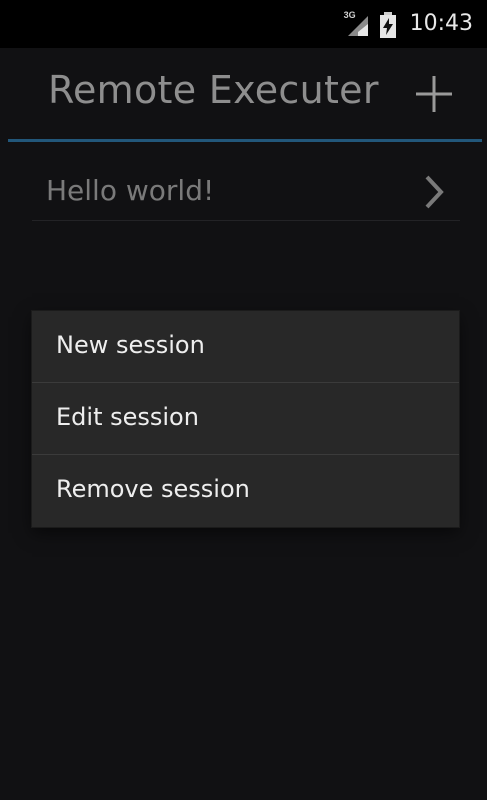 The image size is (487, 800). What do you see at coordinates (153, 489) in the screenshot?
I see `menu-item-label: Remove session` at bounding box center [153, 489].